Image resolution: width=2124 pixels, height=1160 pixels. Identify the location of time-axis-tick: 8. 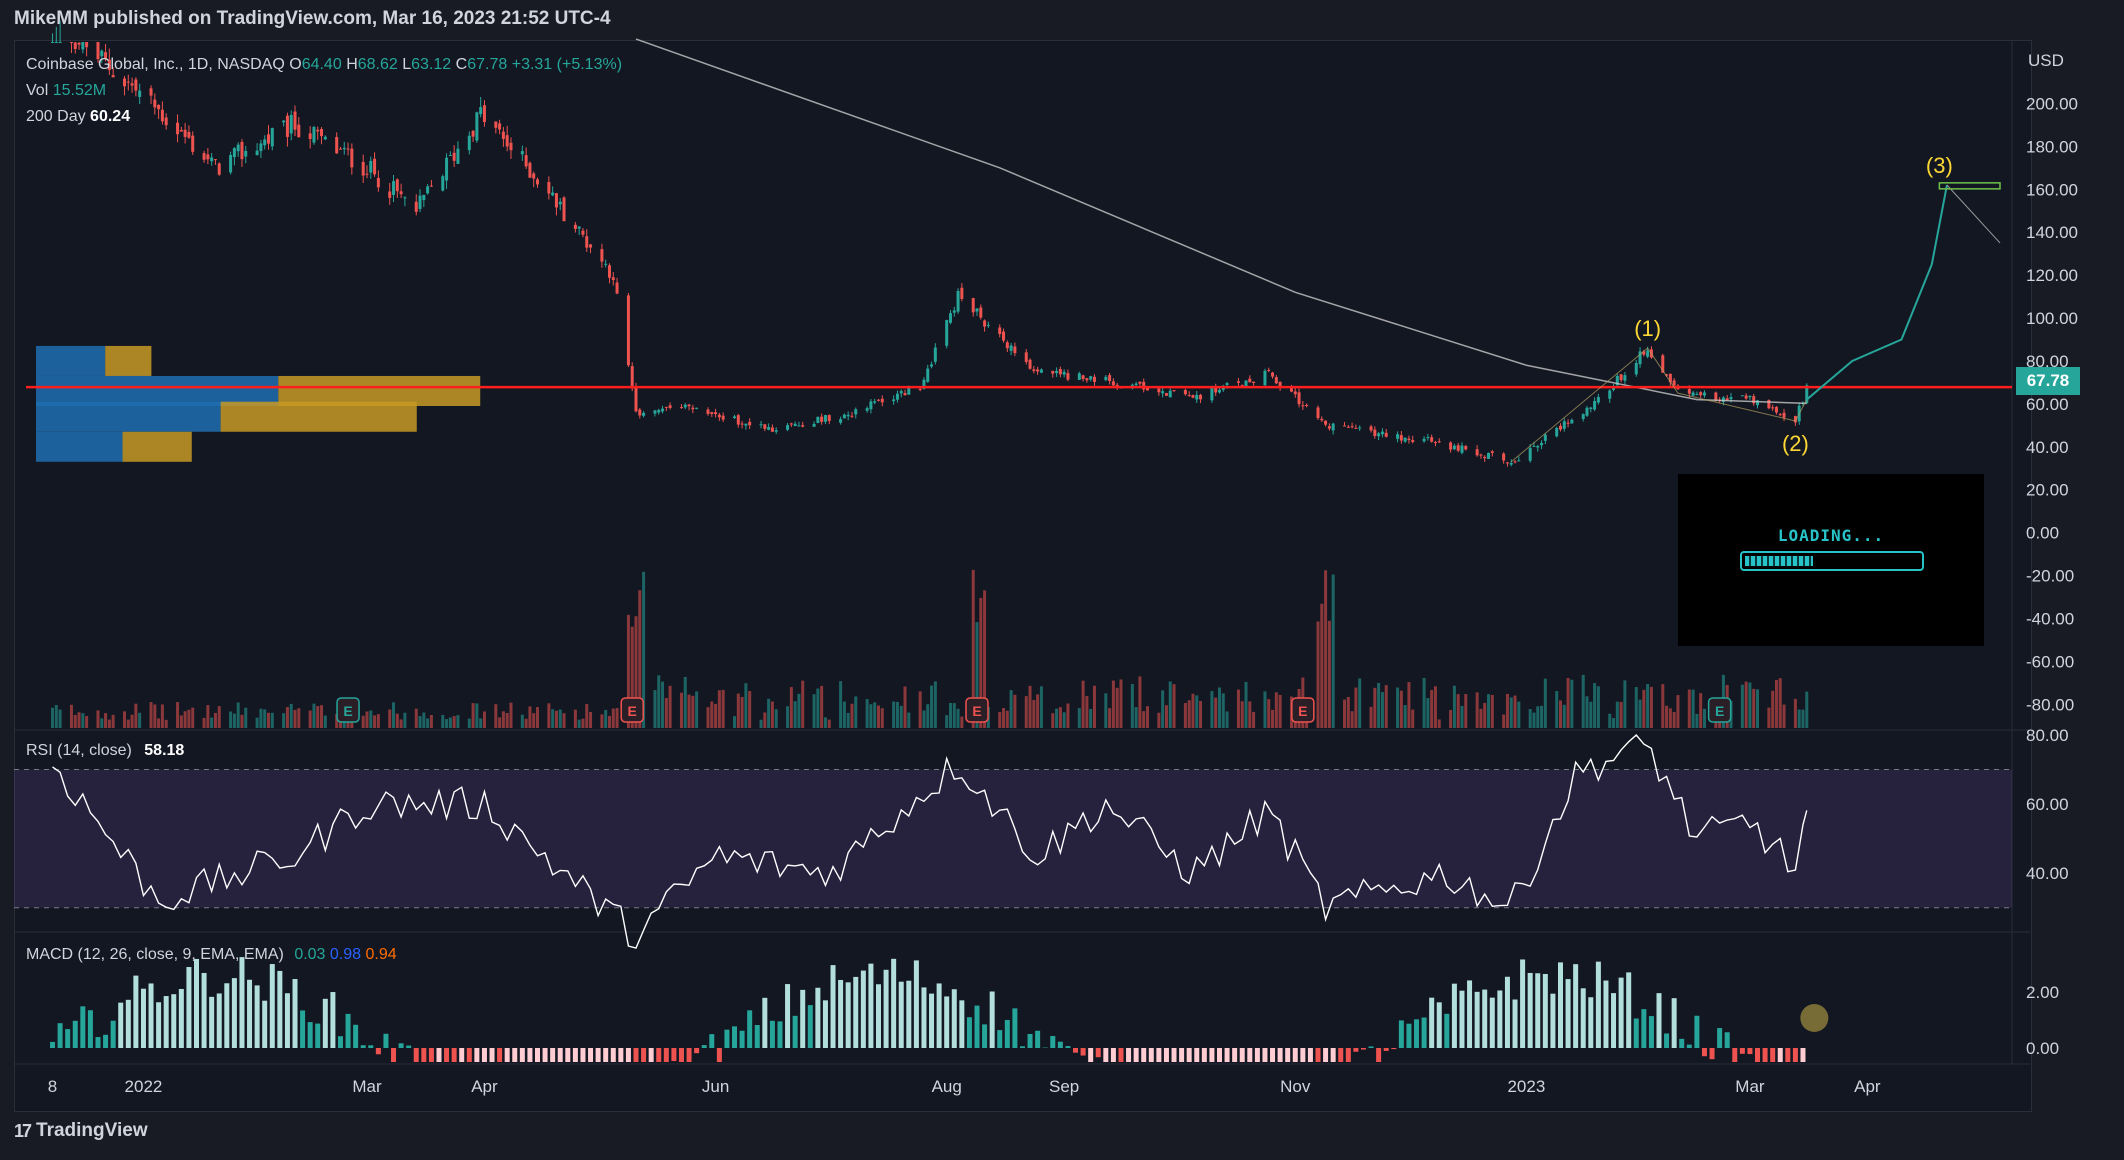
(52, 1086).